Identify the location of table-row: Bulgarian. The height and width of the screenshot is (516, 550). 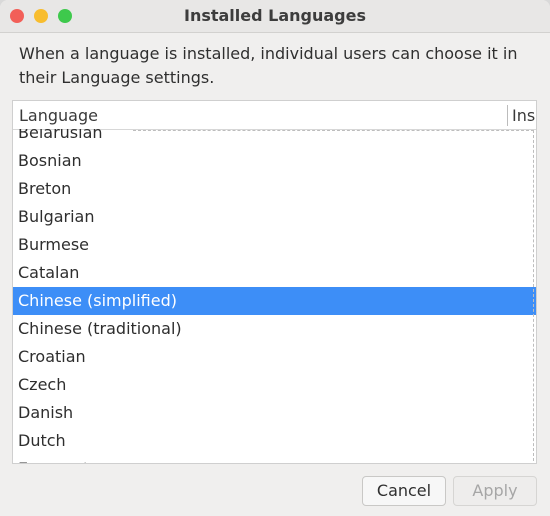
(274, 217).